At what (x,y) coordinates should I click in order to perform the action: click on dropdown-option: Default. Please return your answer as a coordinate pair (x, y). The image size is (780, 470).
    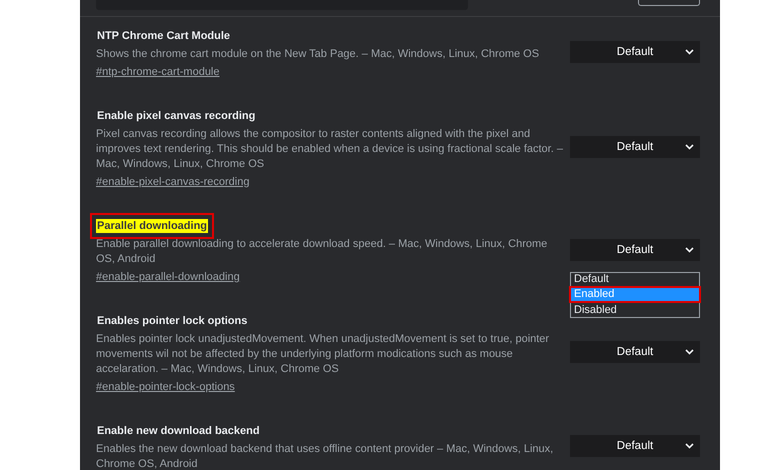
    Looking at the image, I should click on (635, 279).